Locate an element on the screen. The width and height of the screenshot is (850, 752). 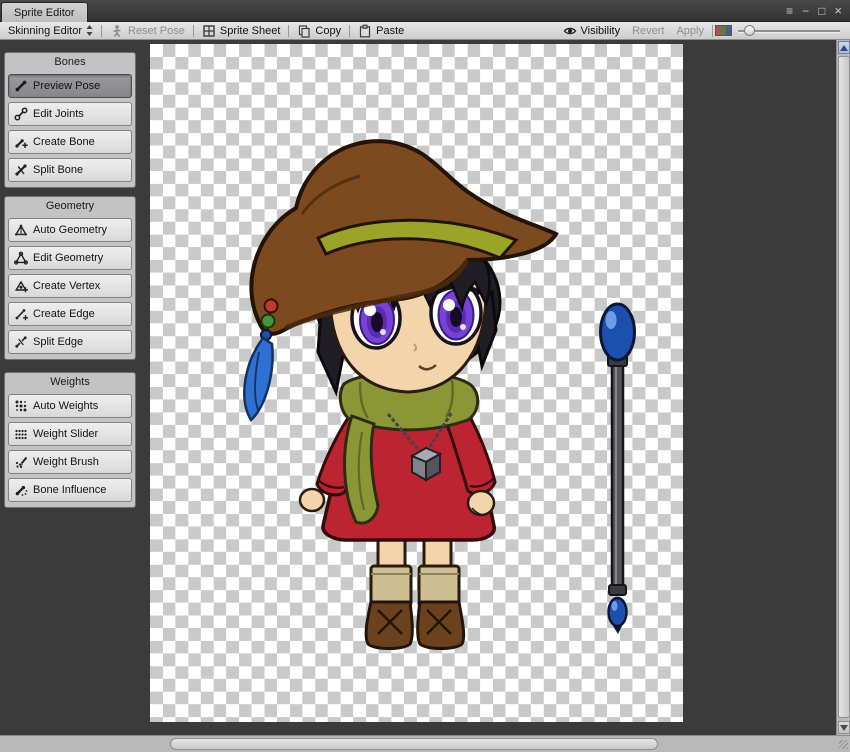
preview-pose-button: Preview Pose is located at coordinates (70, 86).